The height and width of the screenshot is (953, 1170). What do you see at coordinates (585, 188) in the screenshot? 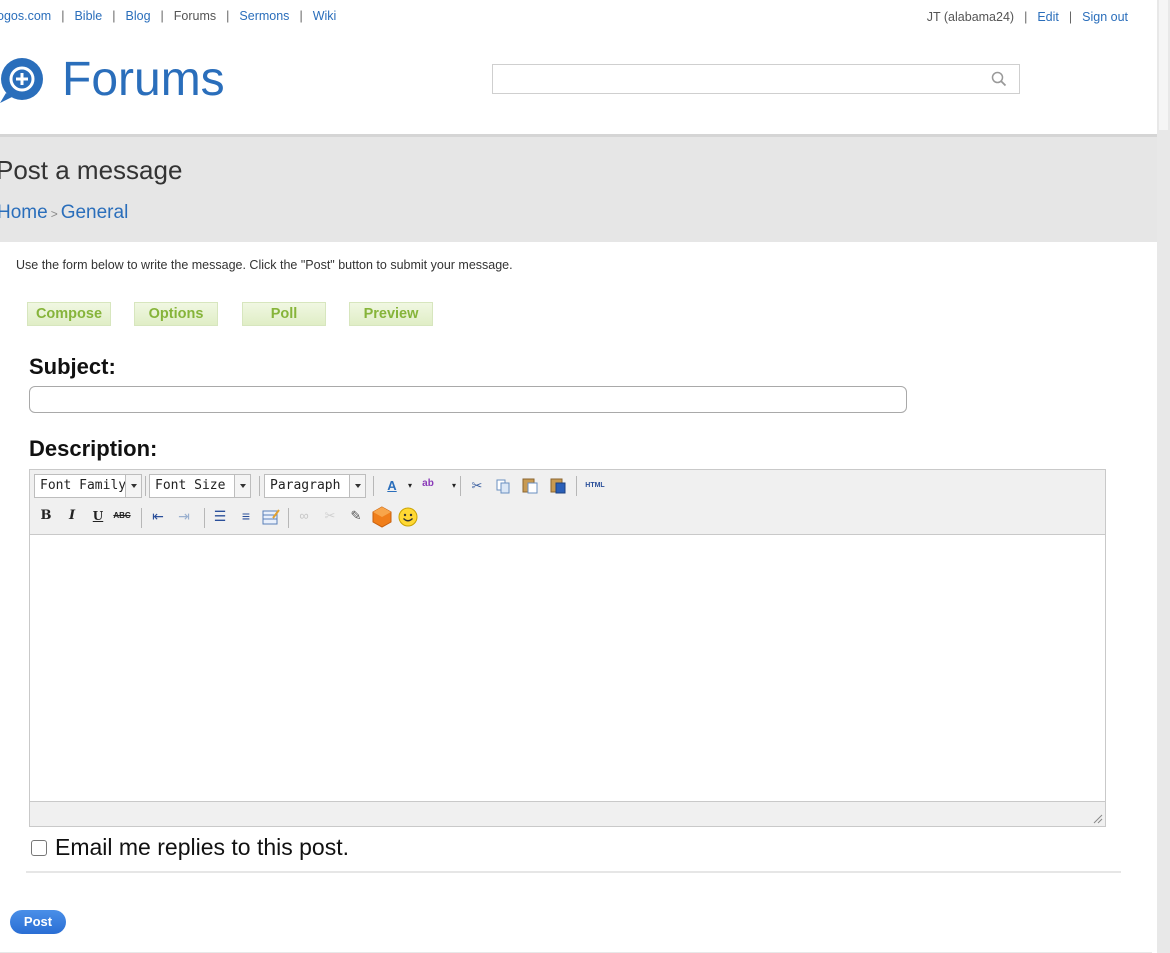
I see `page-title-band: Post a message Home > General` at bounding box center [585, 188].